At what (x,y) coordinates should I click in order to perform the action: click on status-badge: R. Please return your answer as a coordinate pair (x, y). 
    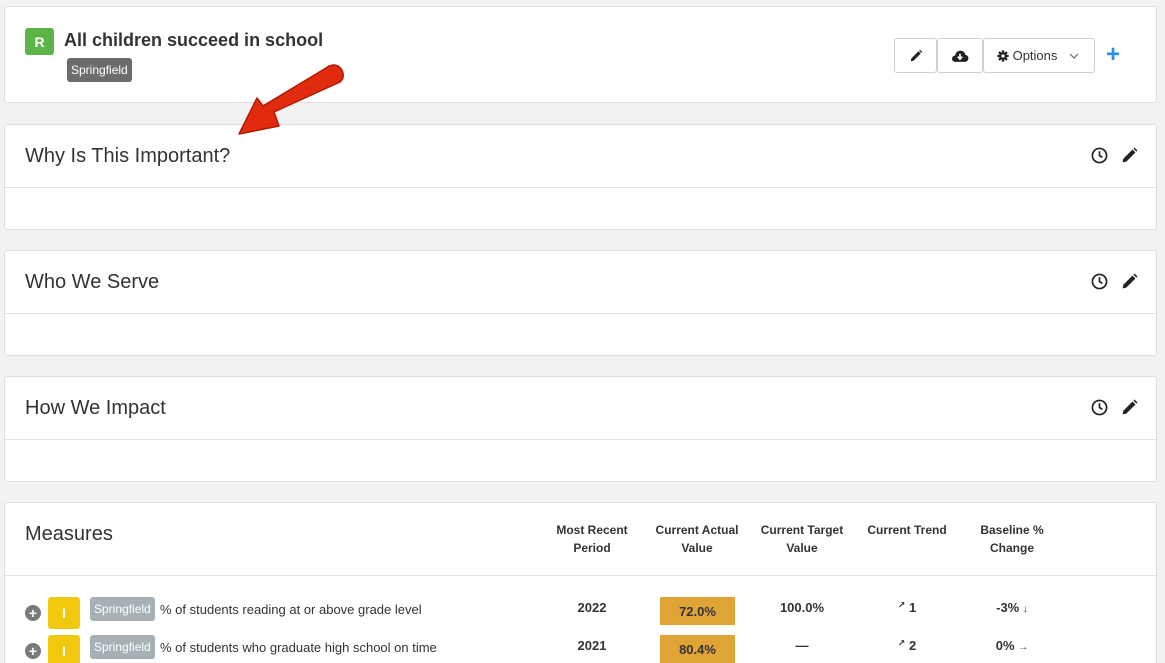
    Looking at the image, I should click on (39, 41).